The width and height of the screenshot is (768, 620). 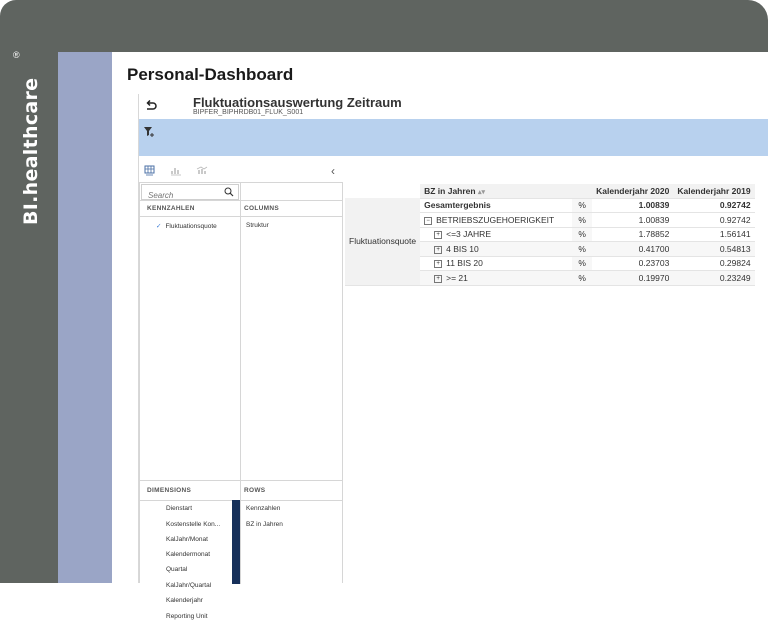 I want to click on dimension-item: Quartal, so click(x=176, y=569).